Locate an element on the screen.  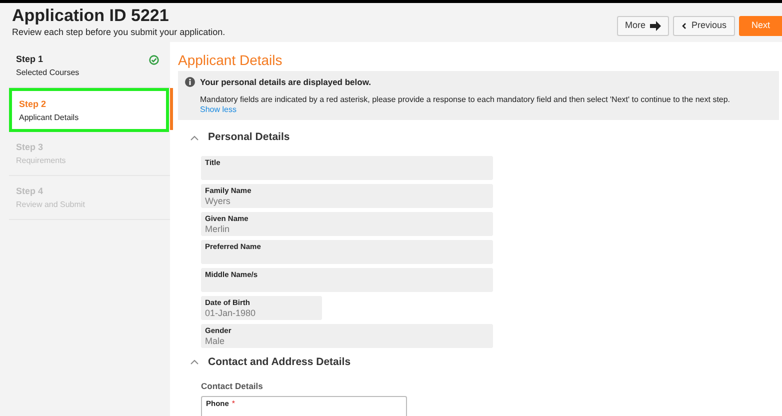
step-number: Step 3 is located at coordinates (30, 147).